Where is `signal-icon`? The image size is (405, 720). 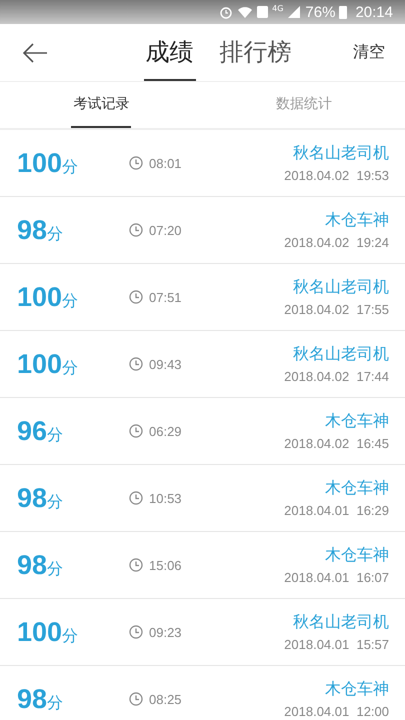
signal-icon is located at coordinates (294, 12).